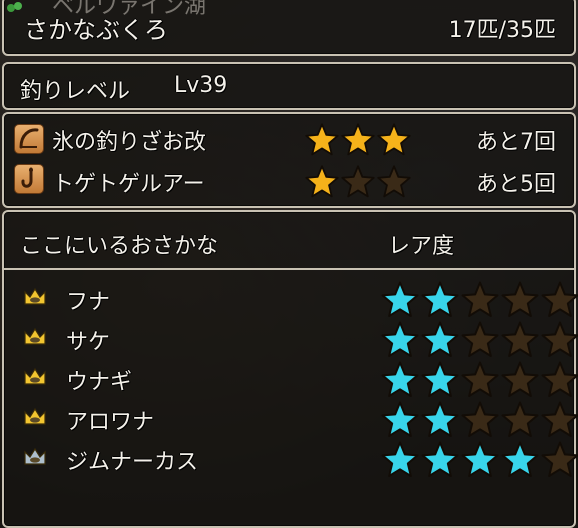 The height and width of the screenshot is (528, 578). Describe the element at coordinates (29, 179) in the screenshot. I see `lure-hook-icon` at that location.